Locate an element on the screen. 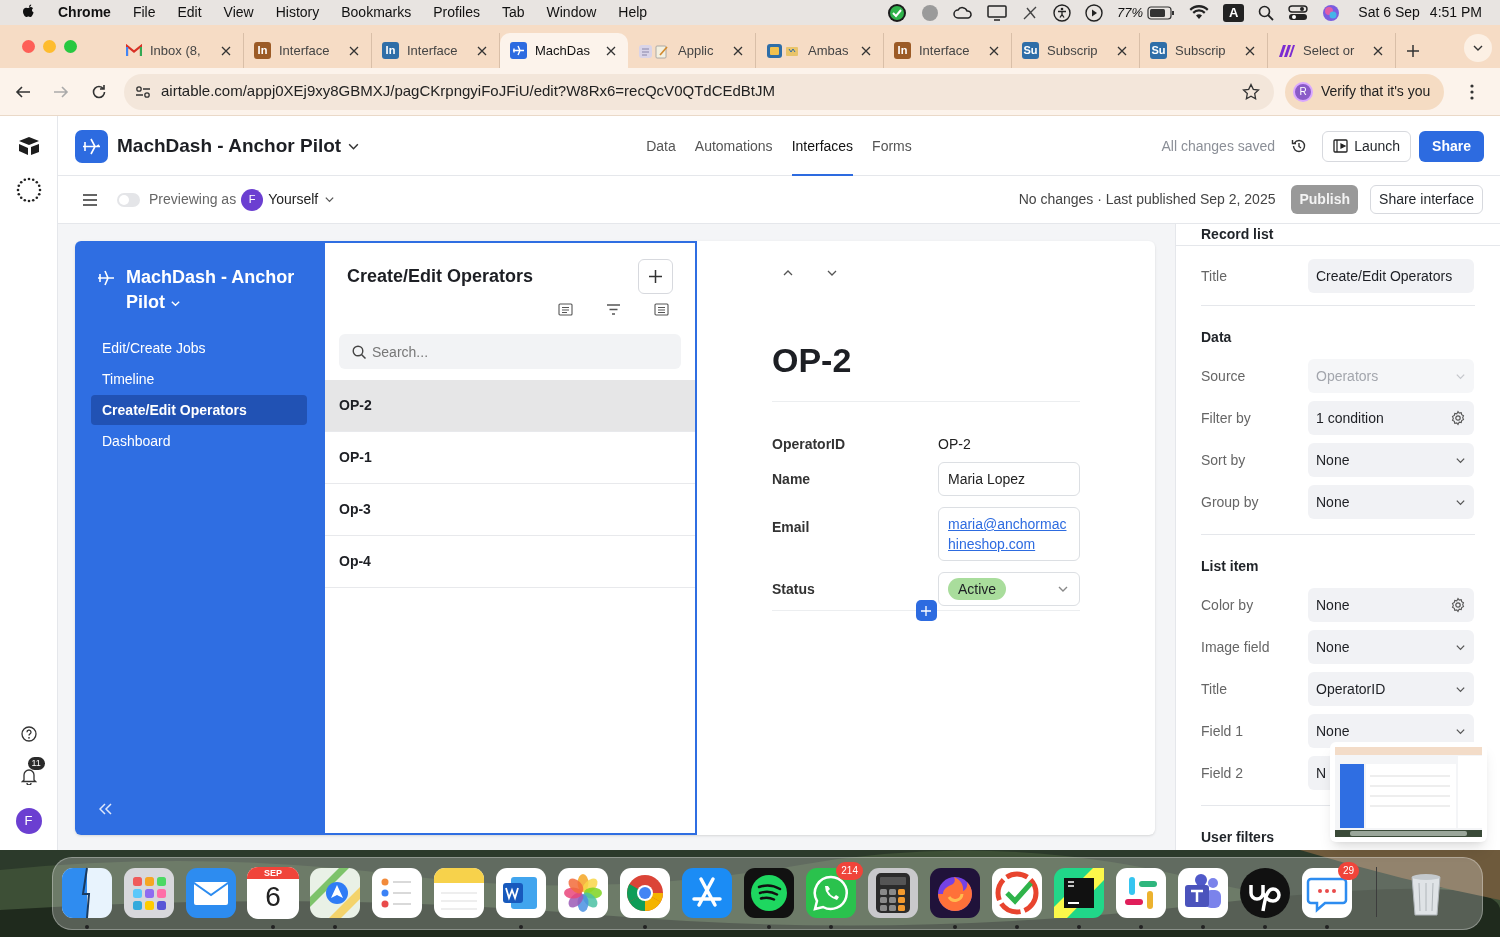 The height and width of the screenshot is (937, 1500). plane-logo-icon is located at coordinates (91, 146).